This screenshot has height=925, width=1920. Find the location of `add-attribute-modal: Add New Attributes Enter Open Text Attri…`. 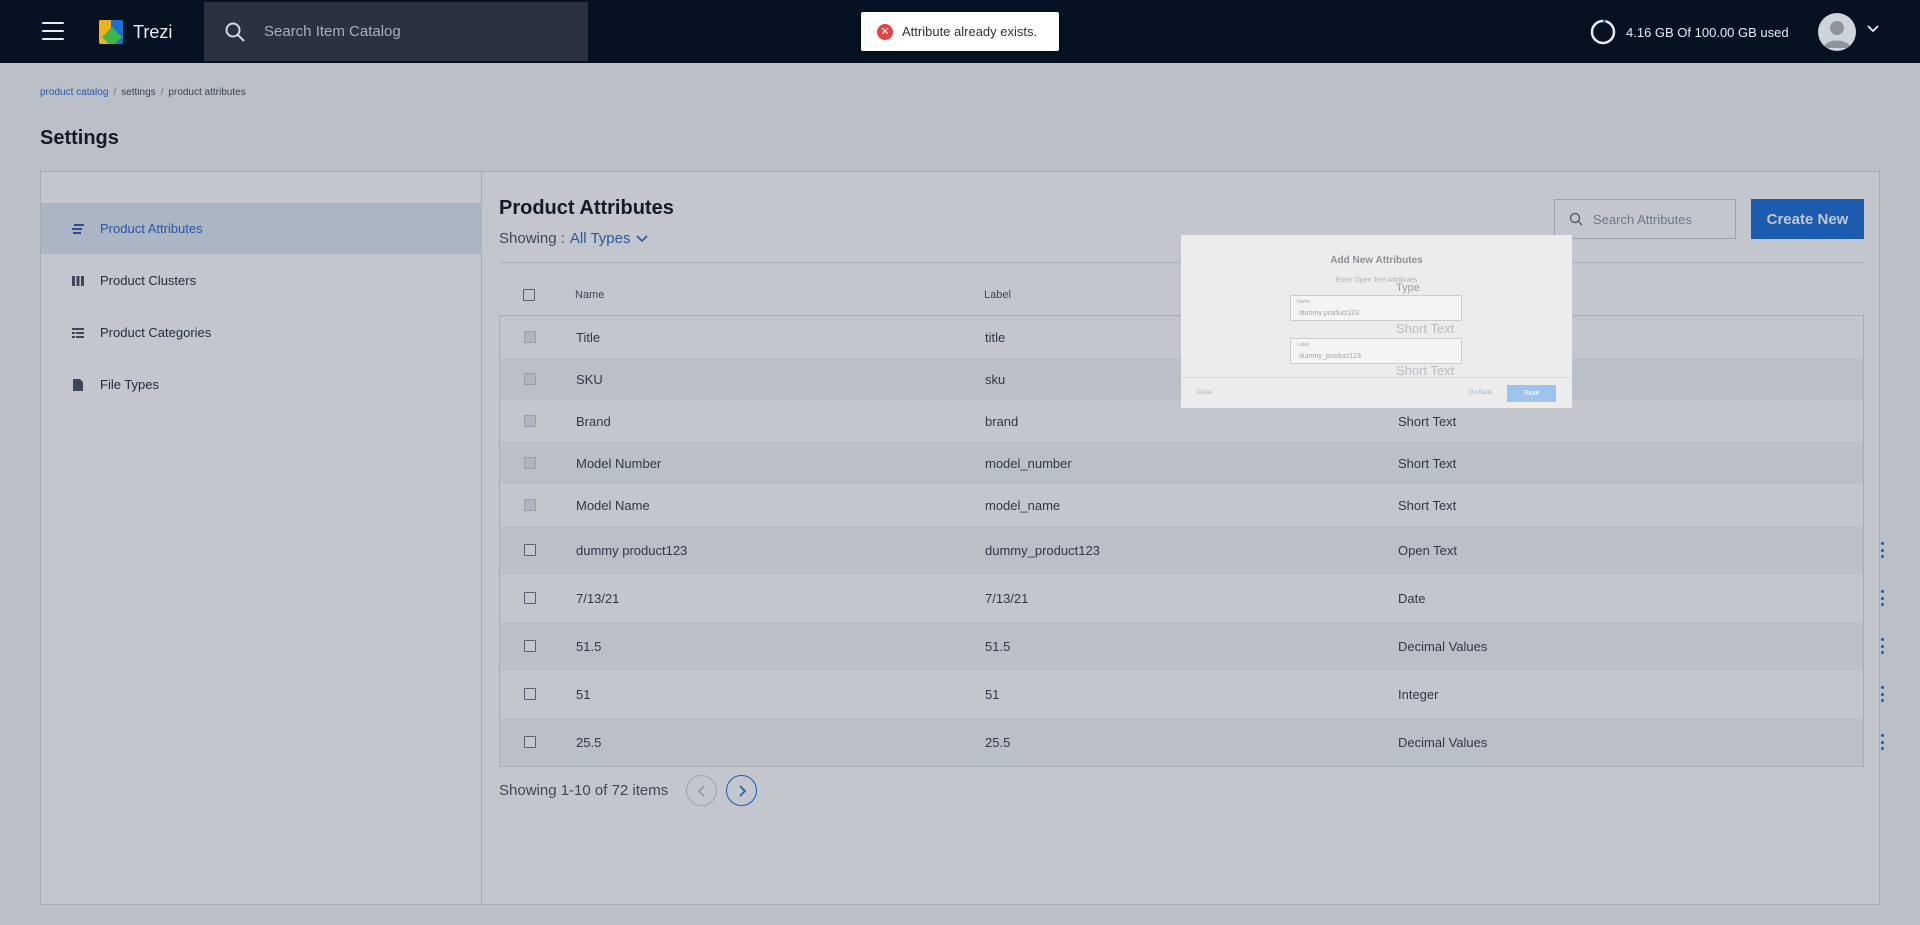

add-attribute-modal: Add New Attributes Enter Open Text Attri… is located at coordinates (1376, 321).